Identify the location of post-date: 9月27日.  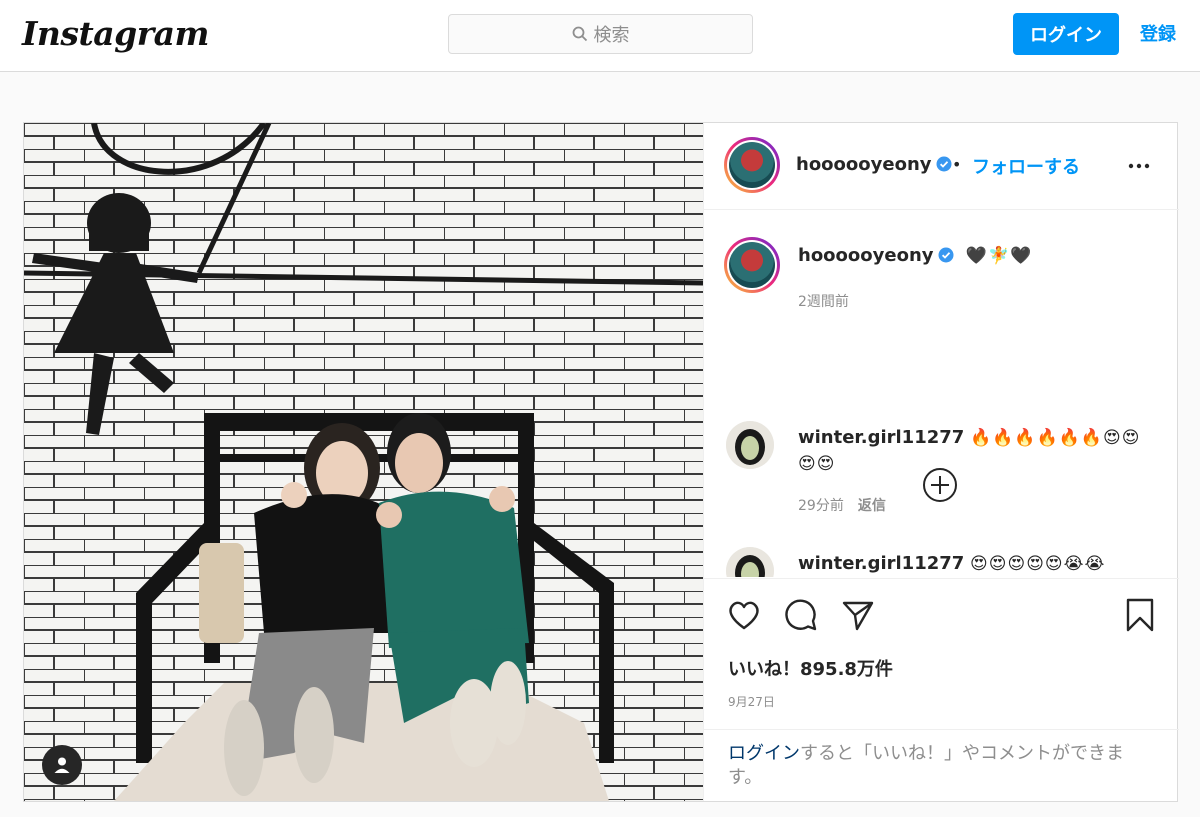
(751, 701).